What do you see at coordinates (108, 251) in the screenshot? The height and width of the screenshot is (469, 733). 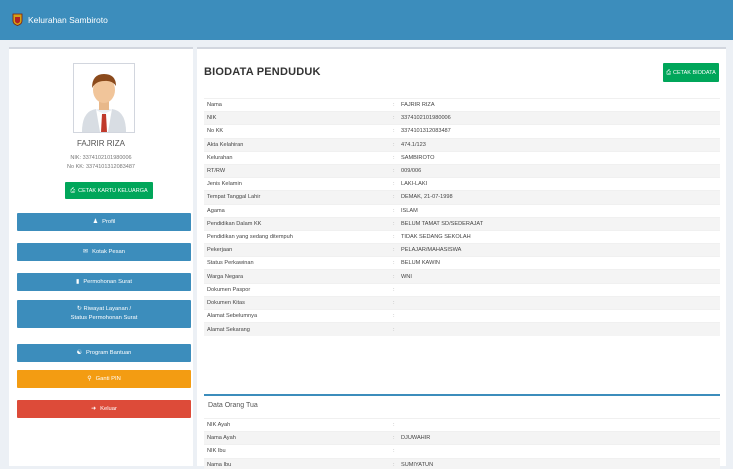 I see `menu-kotak-pesan-label: Kotak Pesan` at bounding box center [108, 251].